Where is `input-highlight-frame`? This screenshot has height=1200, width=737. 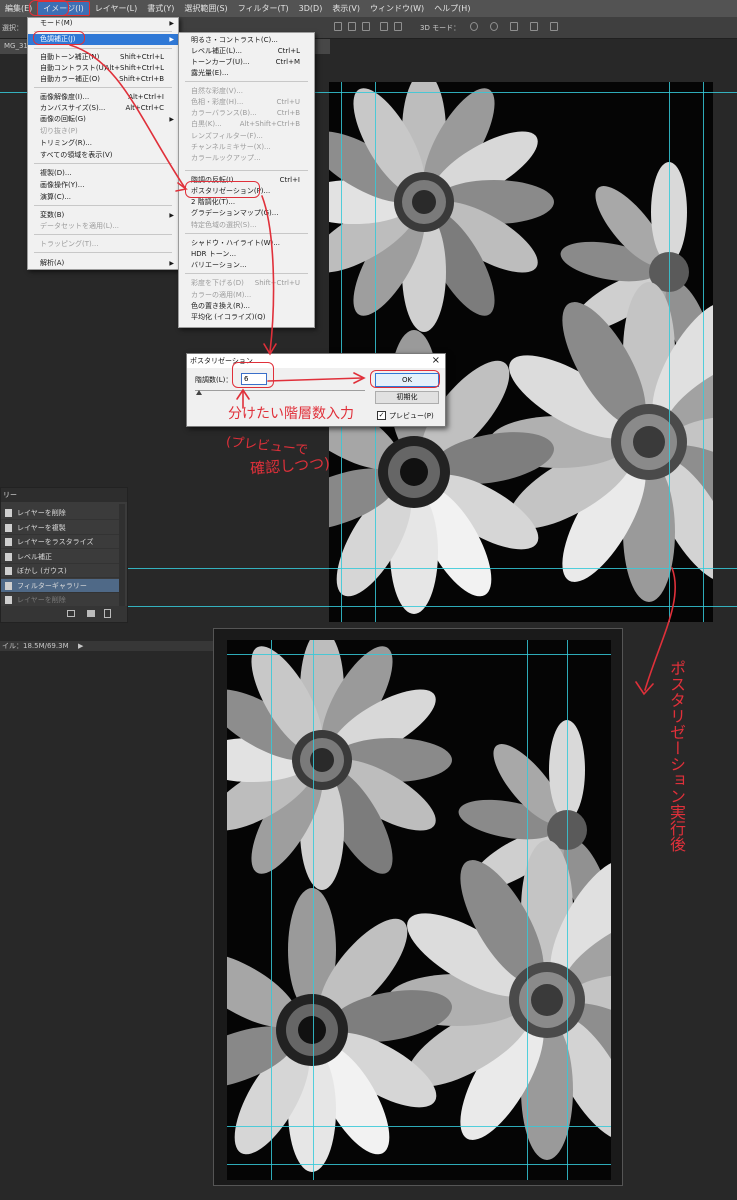
input-highlight-frame is located at coordinates (253, 375).